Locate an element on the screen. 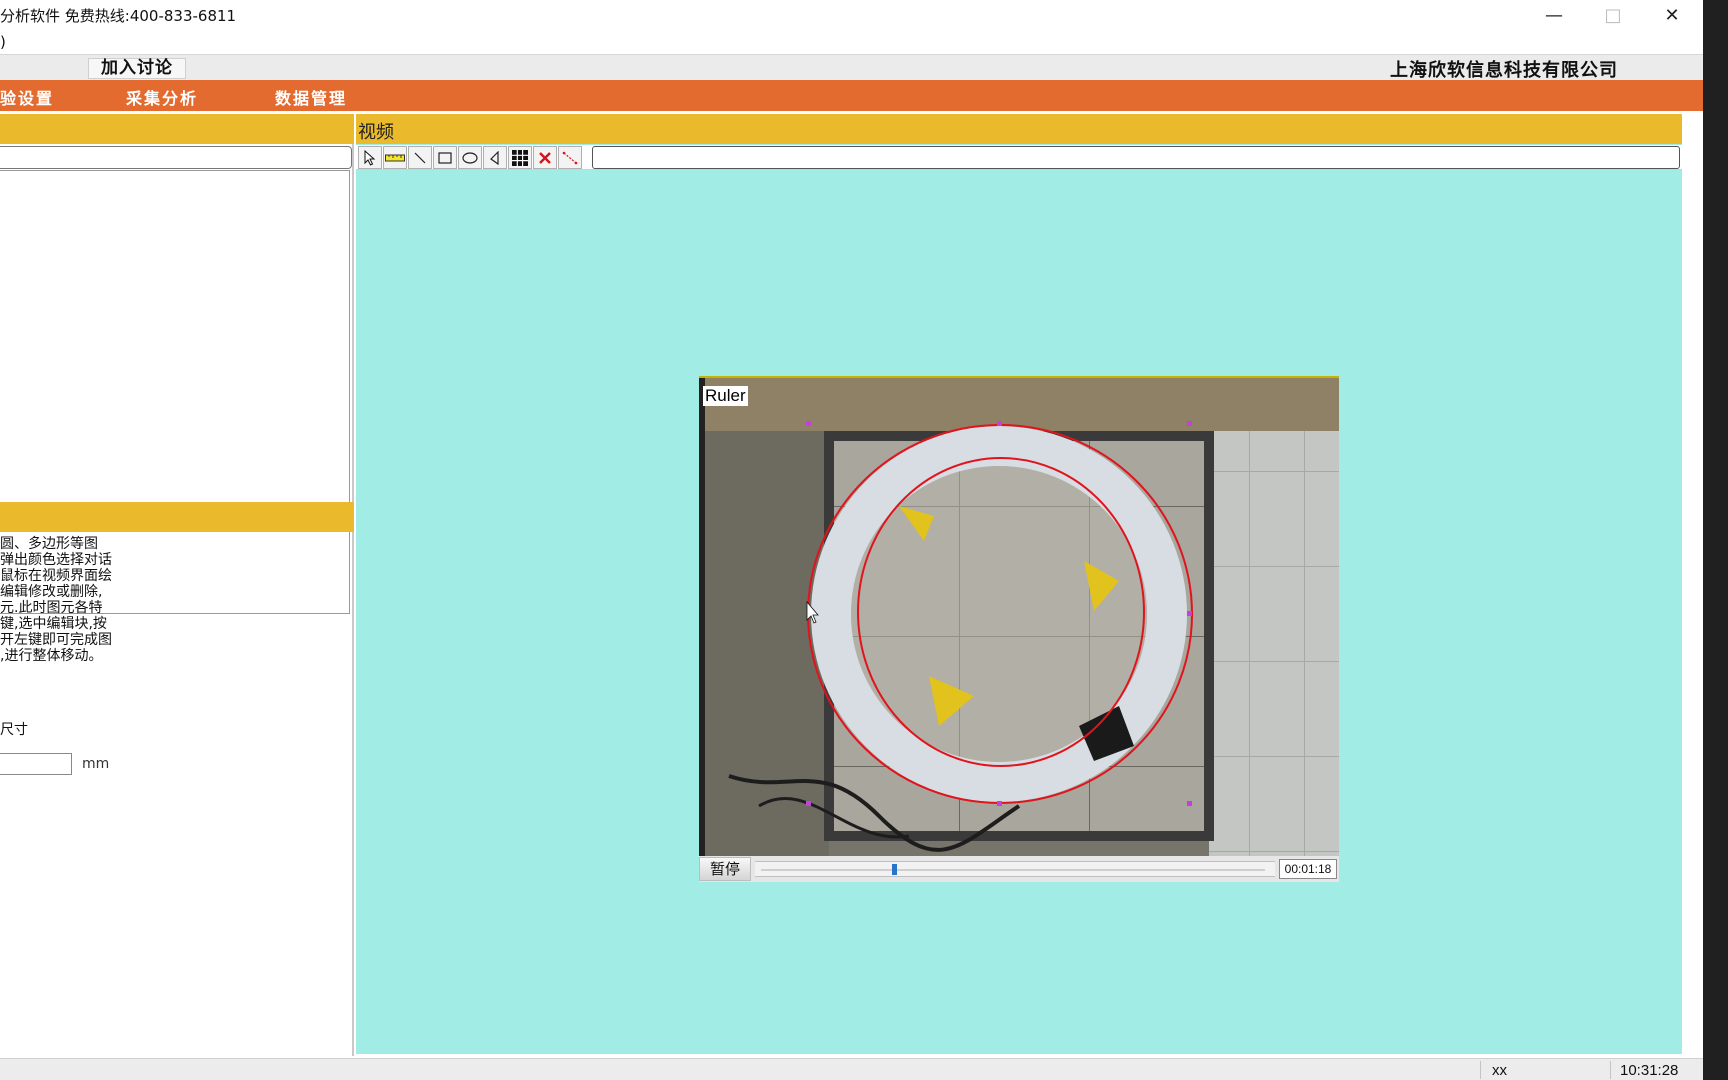  help-line: ,进行整体移动。 is located at coordinates (51, 656).